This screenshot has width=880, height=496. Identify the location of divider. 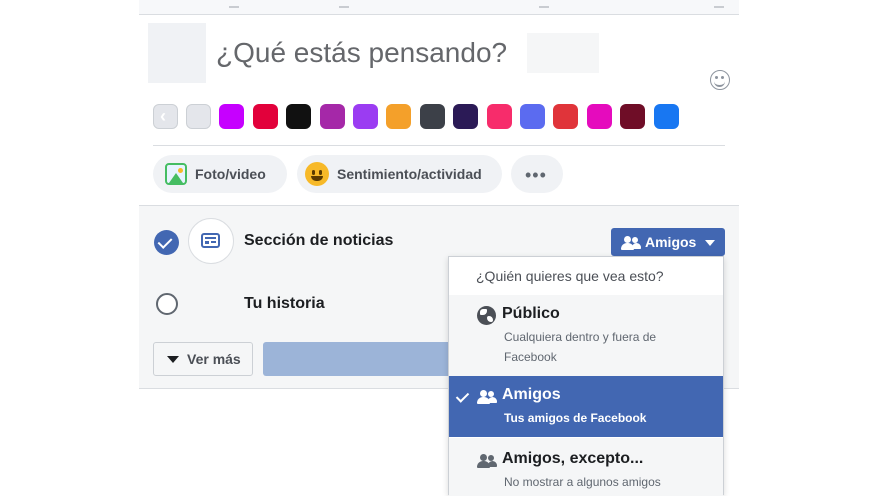
(439, 145).